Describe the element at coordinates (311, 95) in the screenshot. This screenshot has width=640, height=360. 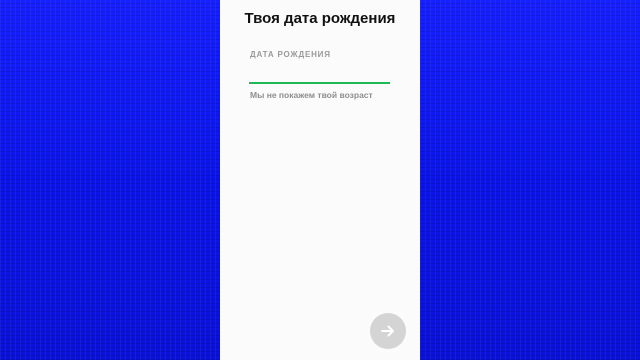
I see `age-privacy-hint: Мы не покажем твой возраст` at that location.